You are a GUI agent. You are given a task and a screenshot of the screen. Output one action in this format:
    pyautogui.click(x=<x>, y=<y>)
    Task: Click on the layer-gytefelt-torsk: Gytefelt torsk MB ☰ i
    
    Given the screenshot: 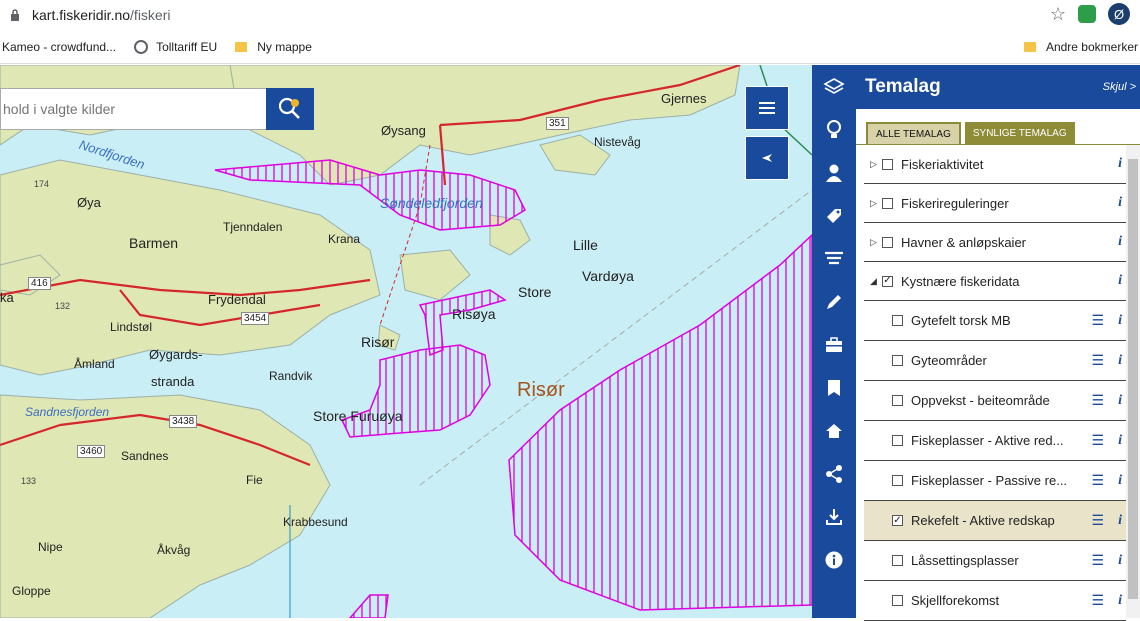 What is the action you would take?
    pyautogui.click(x=995, y=321)
    